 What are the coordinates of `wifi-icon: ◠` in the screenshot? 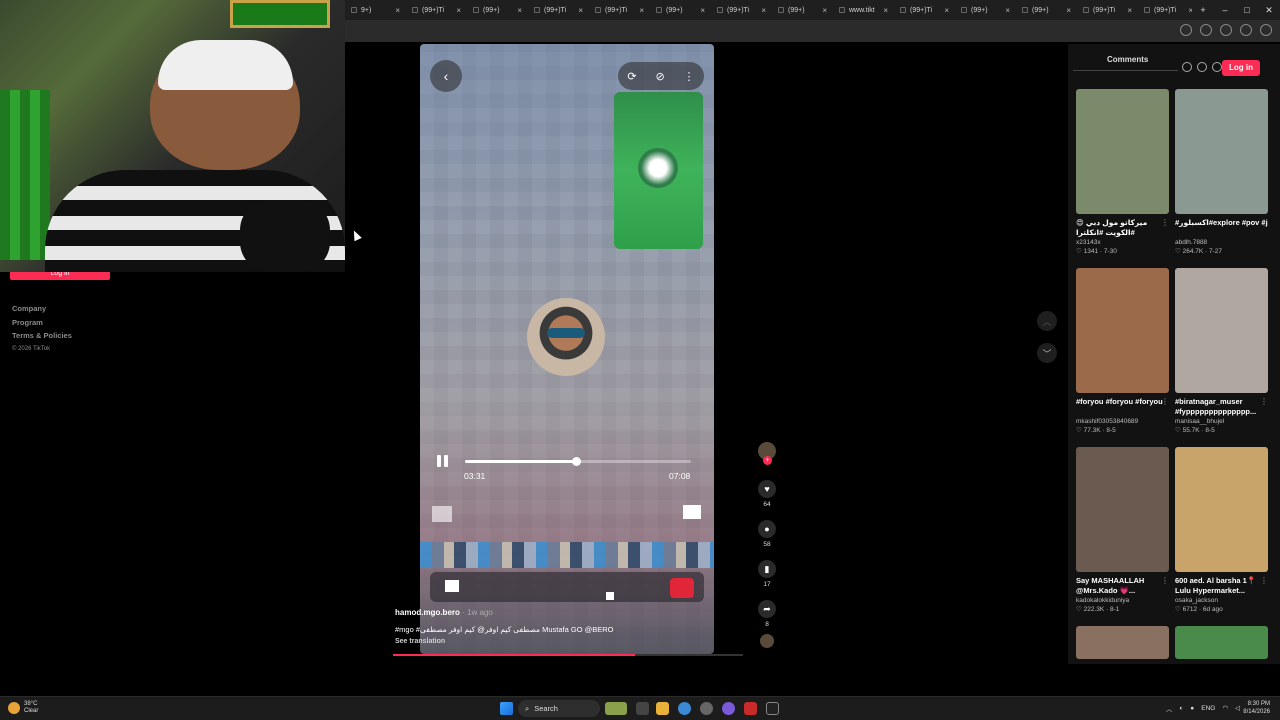 It's located at (1225, 708).